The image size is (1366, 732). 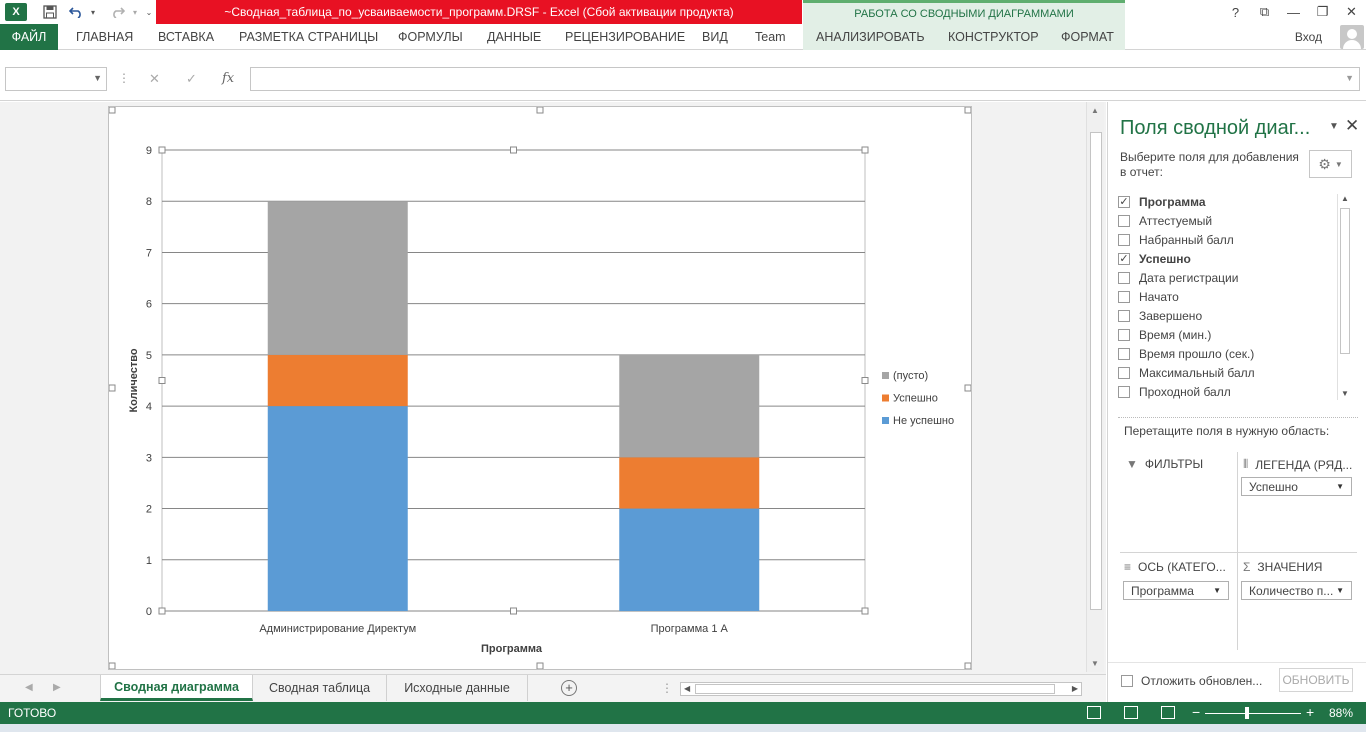 I want to click on name-box: ▼, so click(x=56, y=79).